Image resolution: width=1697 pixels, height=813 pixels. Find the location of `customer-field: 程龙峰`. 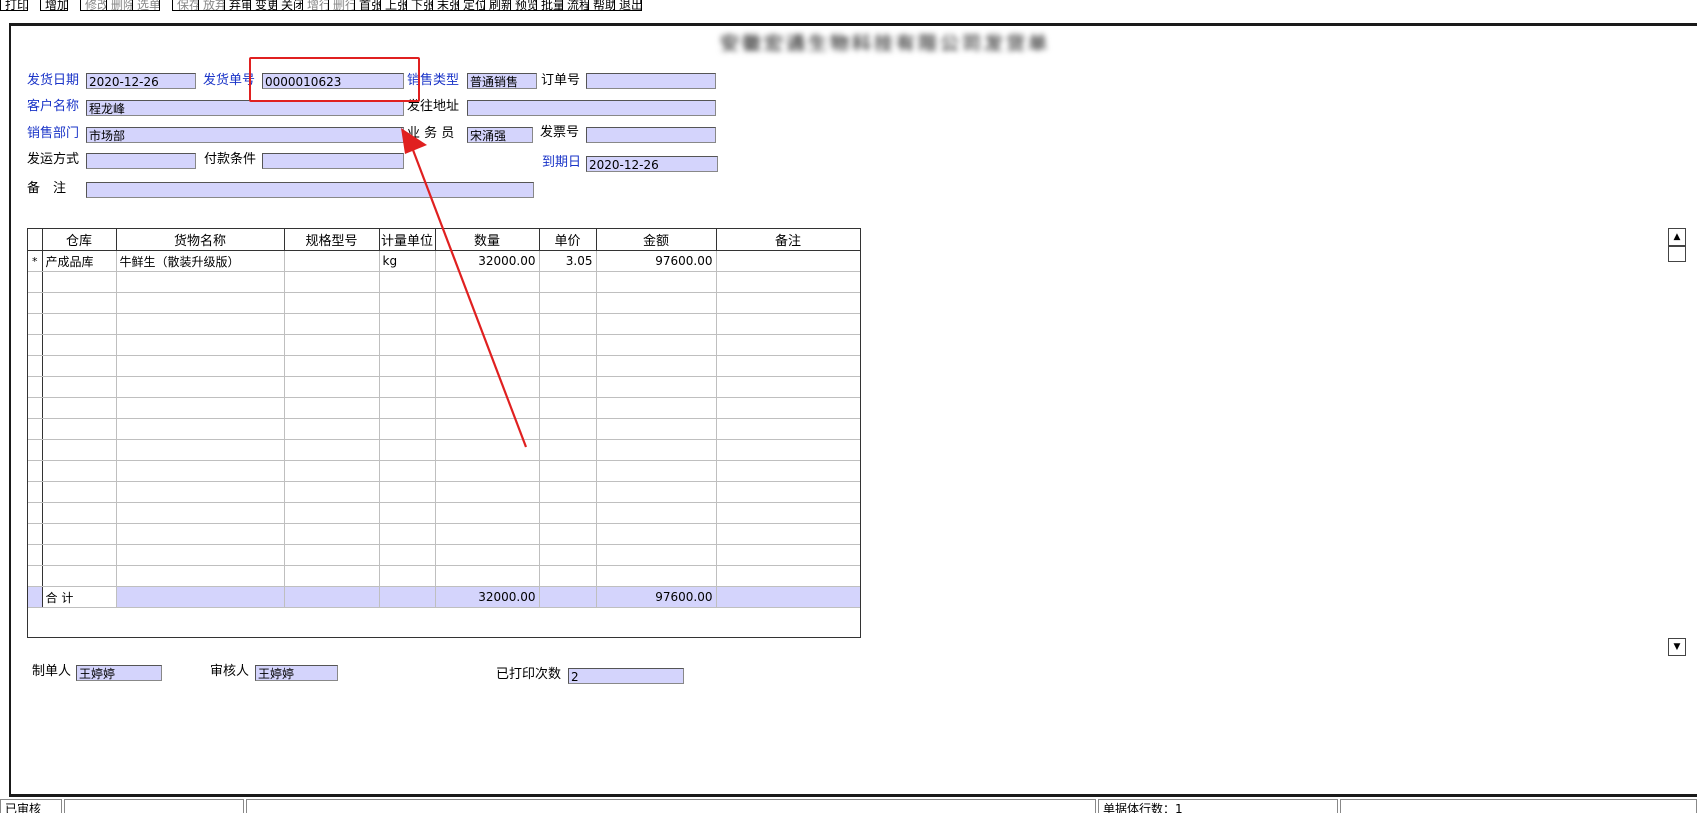

customer-field: 程龙峰 is located at coordinates (245, 108).